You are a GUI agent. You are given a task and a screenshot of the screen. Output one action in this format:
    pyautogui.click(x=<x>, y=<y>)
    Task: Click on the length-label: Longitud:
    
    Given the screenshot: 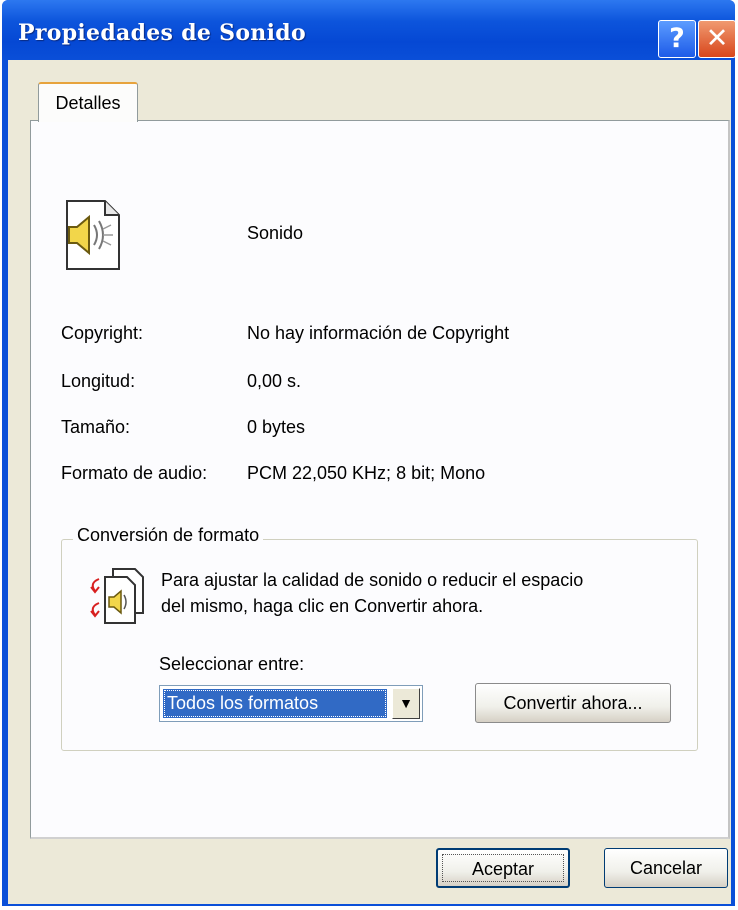 What is the action you would take?
    pyautogui.click(x=98, y=381)
    